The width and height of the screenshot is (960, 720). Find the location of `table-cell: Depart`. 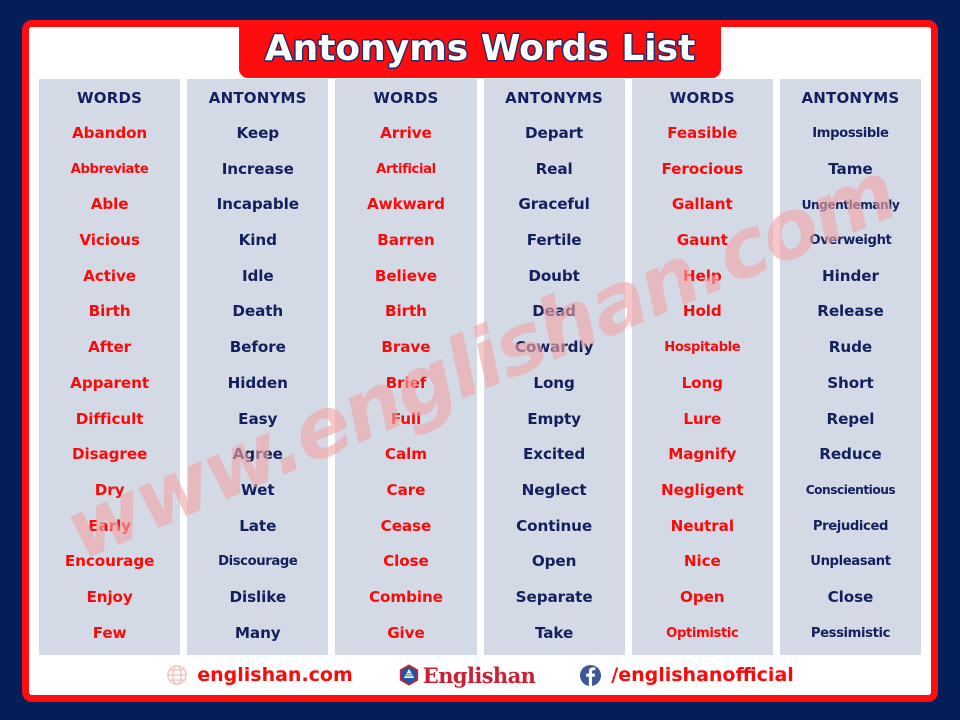

table-cell: Depart is located at coordinates (554, 133).